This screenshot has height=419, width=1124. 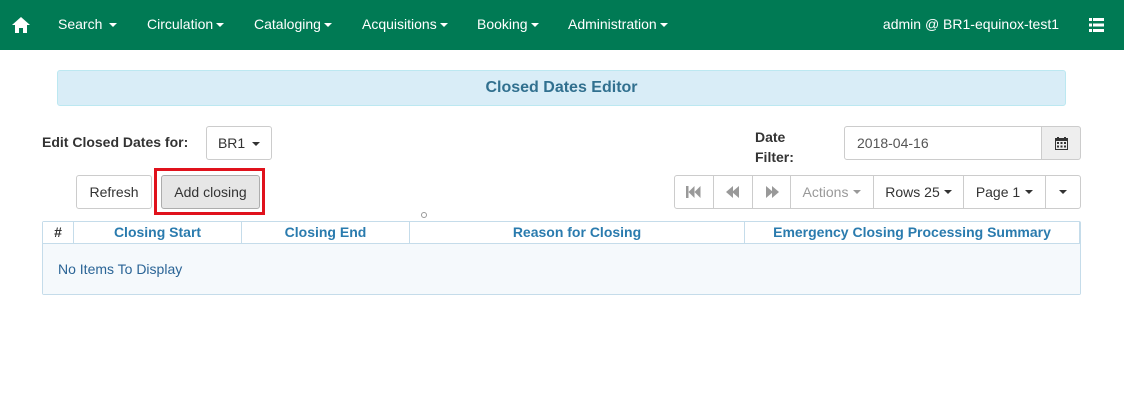 I want to click on actions-dropdown: Actions, so click(x=832, y=192).